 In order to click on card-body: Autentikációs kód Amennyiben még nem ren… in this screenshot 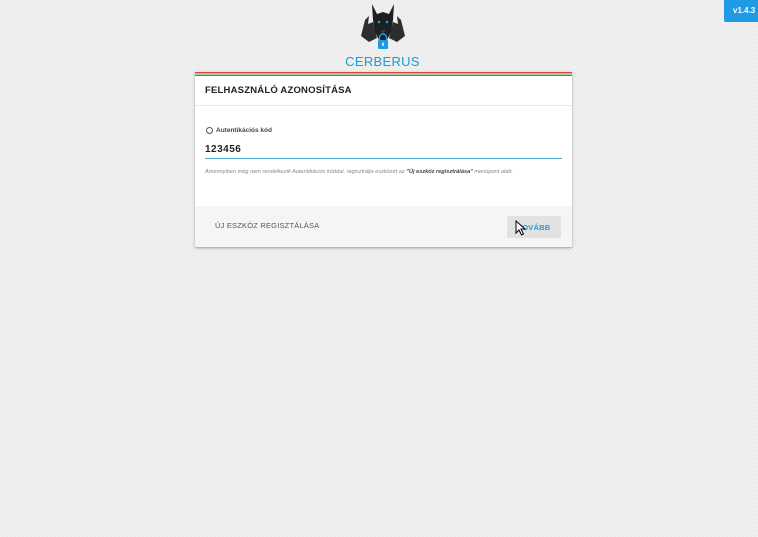, I will do `click(383, 156)`.